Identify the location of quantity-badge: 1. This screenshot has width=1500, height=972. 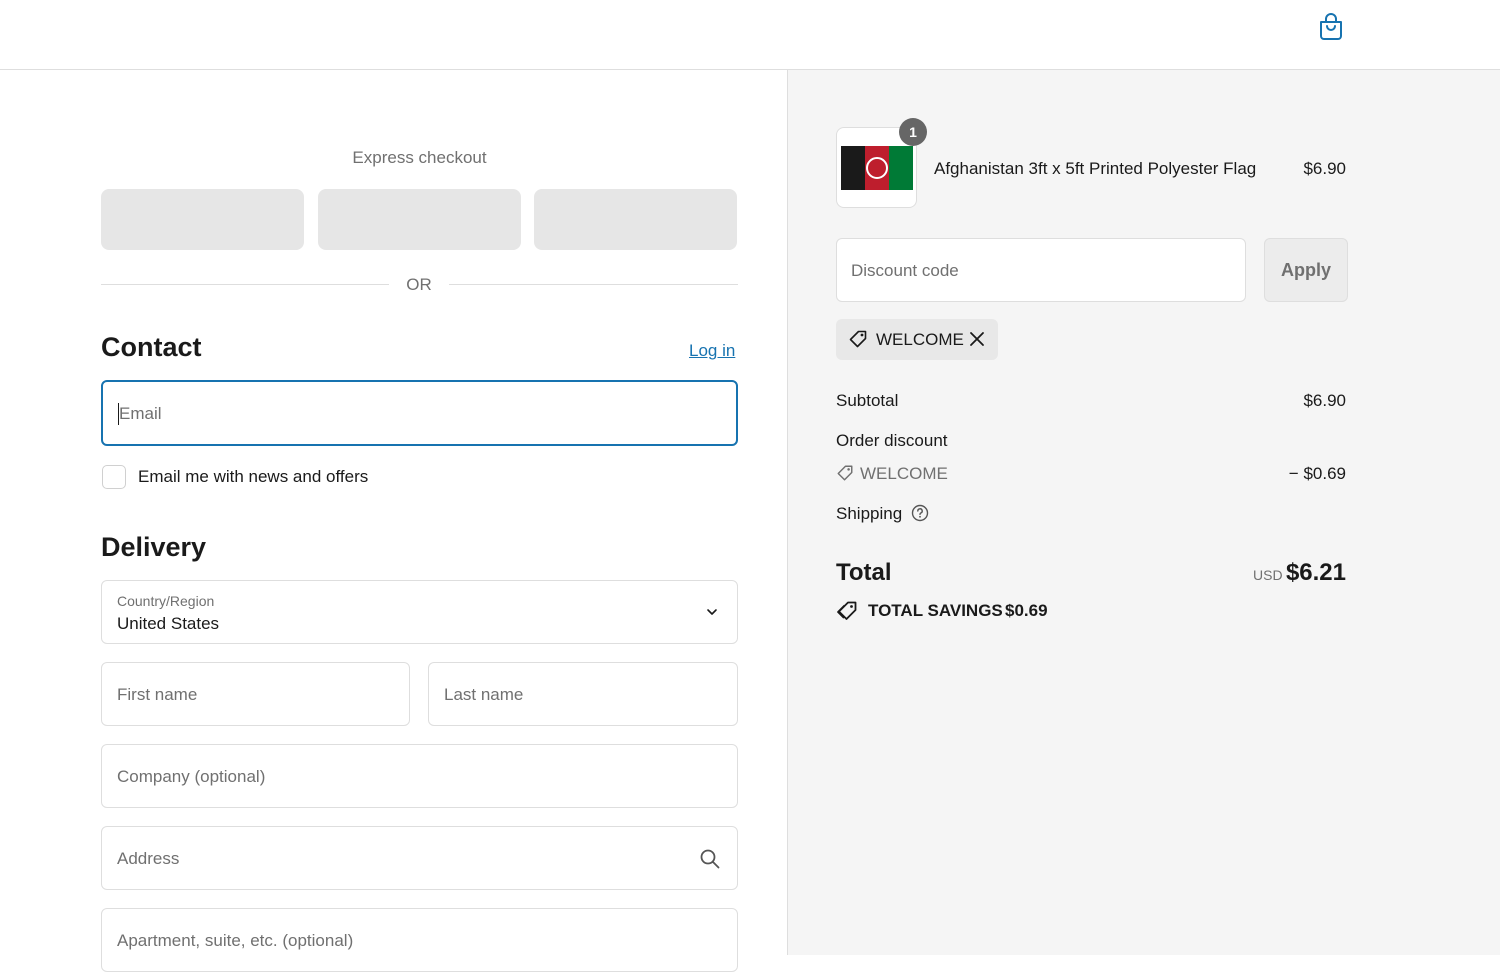
(913, 132).